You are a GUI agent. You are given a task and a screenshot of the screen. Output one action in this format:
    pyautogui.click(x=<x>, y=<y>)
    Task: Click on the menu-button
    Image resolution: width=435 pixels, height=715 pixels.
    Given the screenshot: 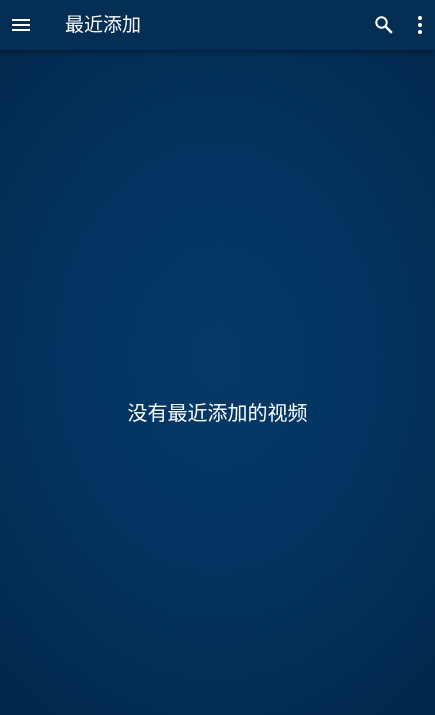 What is the action you would take?
    pyautogui.click(x=21, y=25)
    